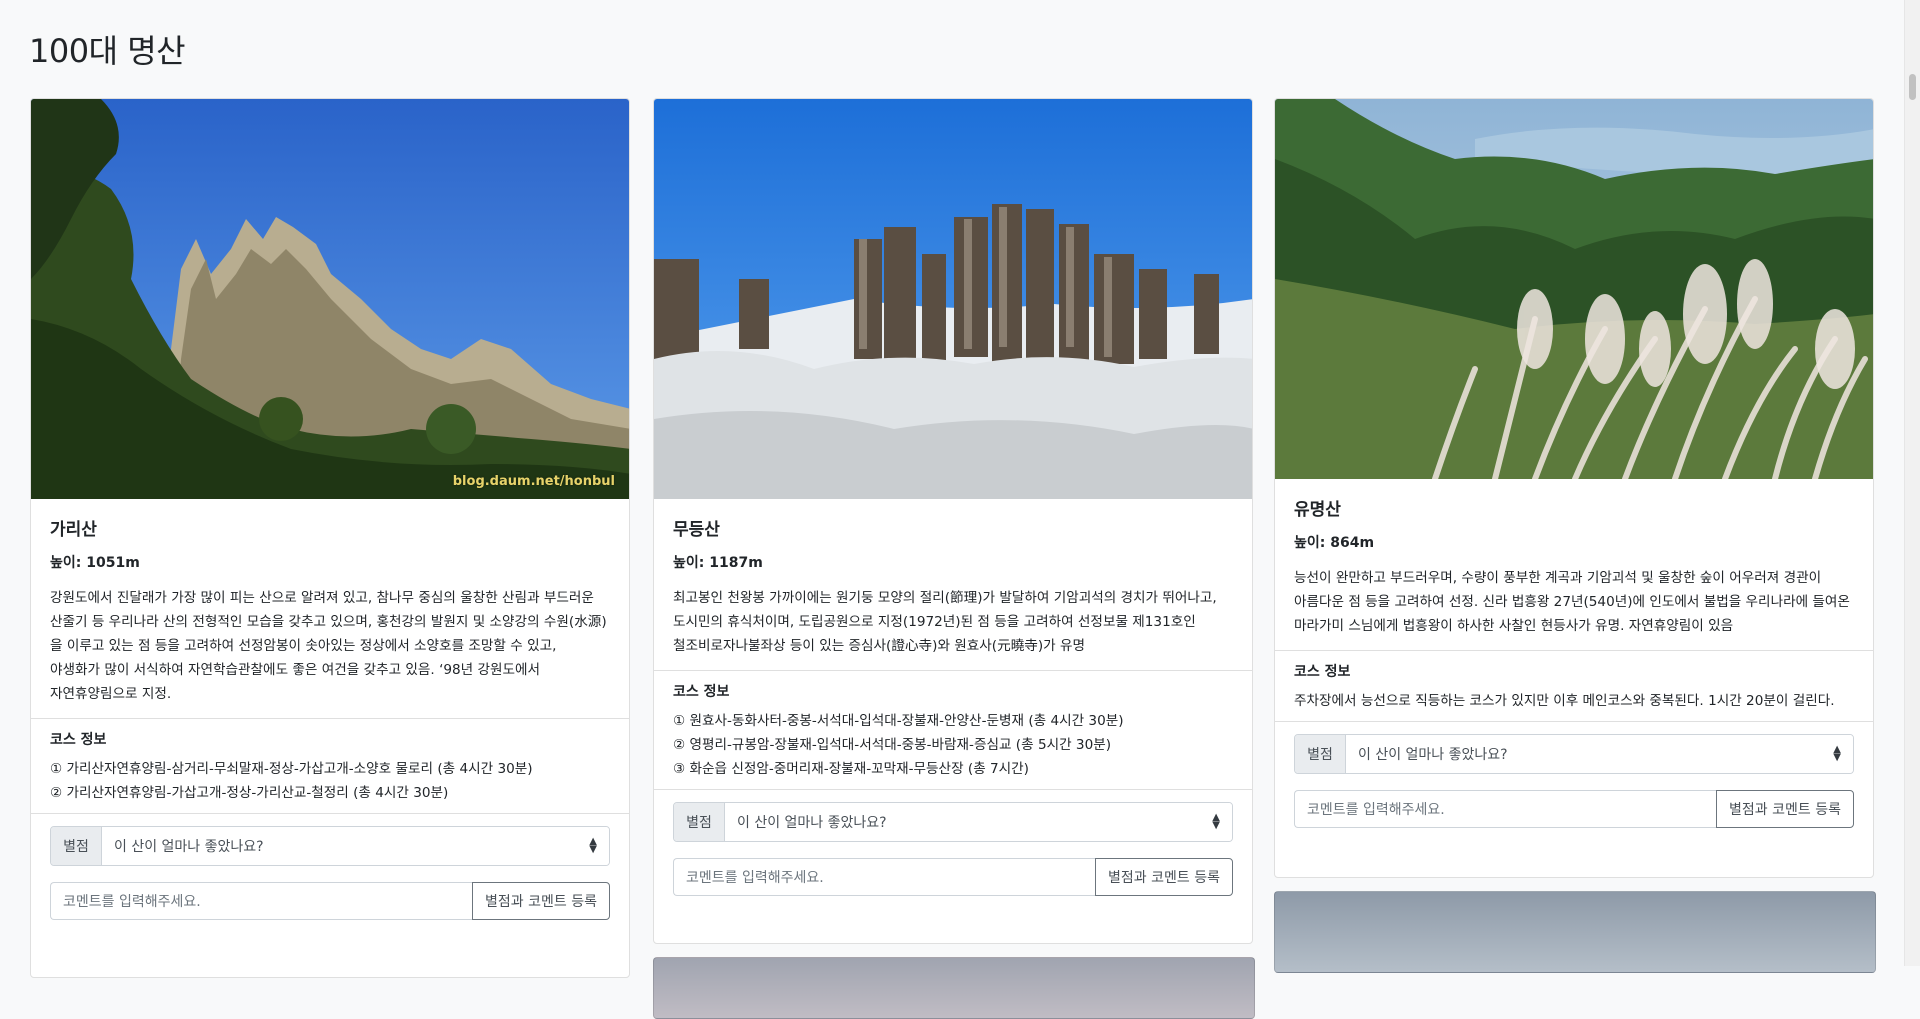 This screenshot has height=1019, width=1920. I want to click on page-scrollbar, so click(1912, 483).